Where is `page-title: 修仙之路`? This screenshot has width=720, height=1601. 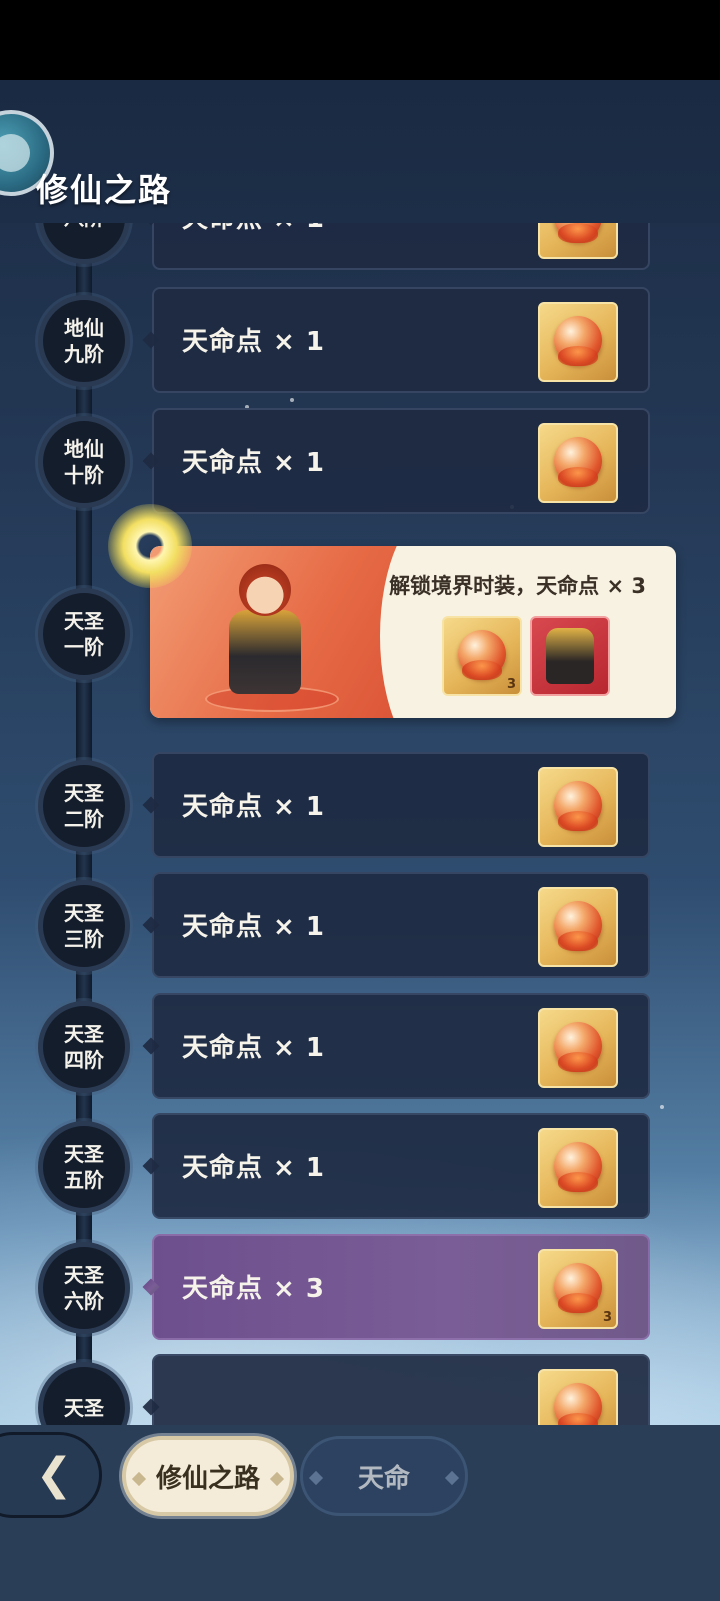
page-title: 修仙之路 is located at coordinates (104, 190).